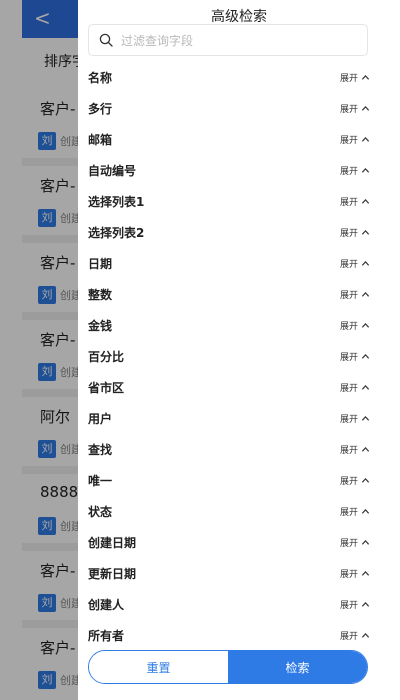 This screenshot has height=700, width=400. What do you see at coordinates (239, 201) in the screenshot?
I see `field-row: 选择列表1 展开` at bounding box center [239, 201].